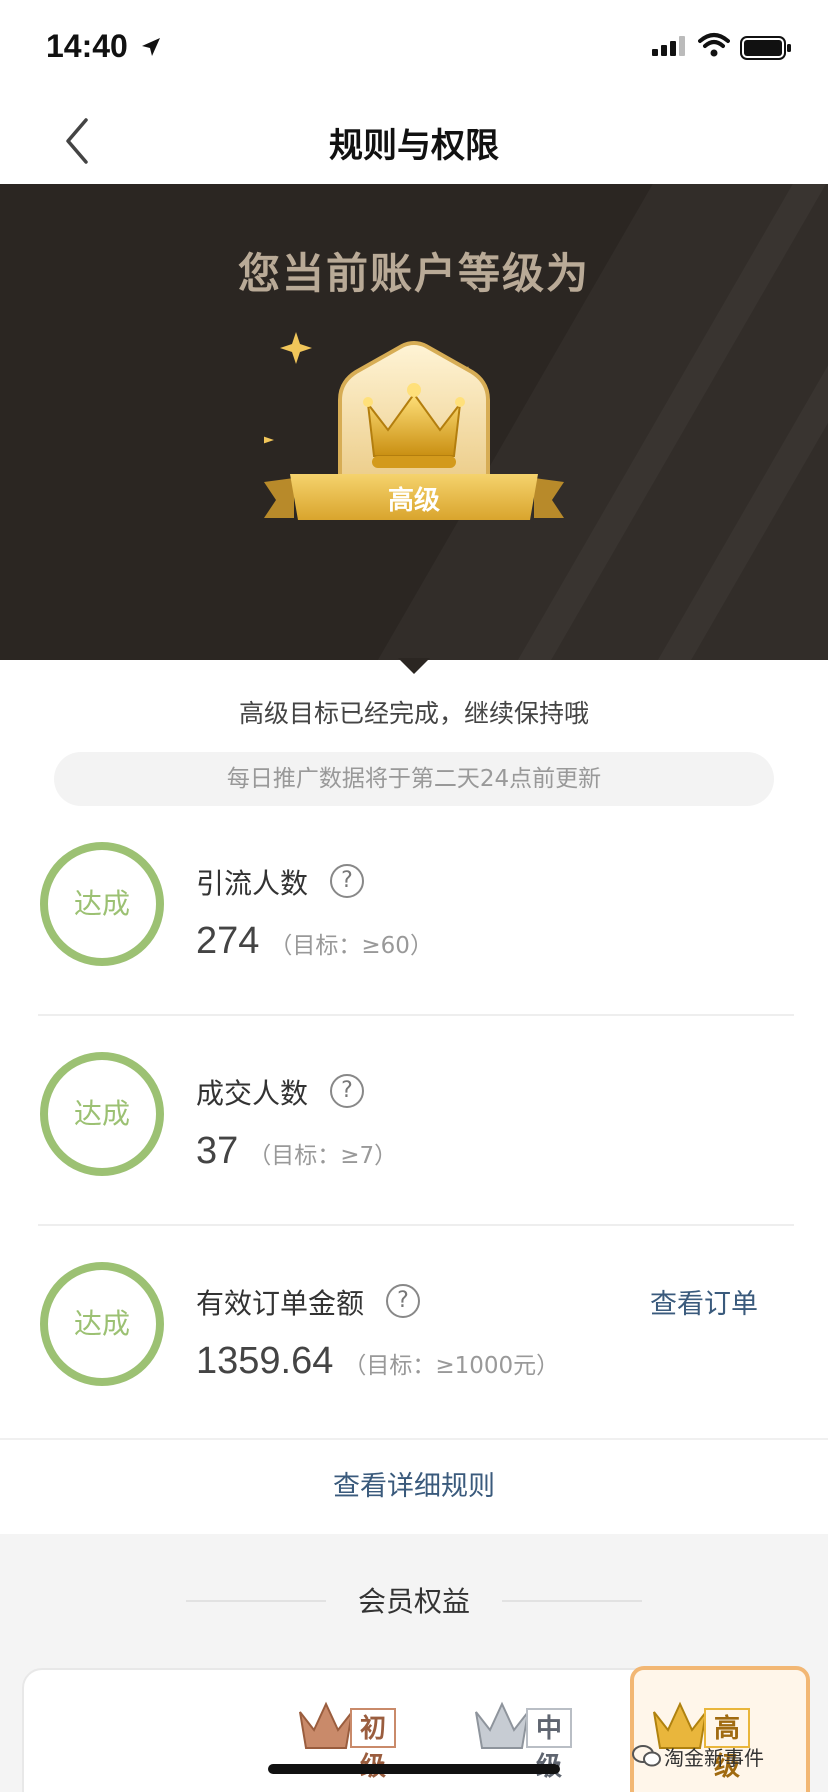  Describe the element at coordinates (413, 501) in the screenshot. I see `level-label: 高级` at that location.